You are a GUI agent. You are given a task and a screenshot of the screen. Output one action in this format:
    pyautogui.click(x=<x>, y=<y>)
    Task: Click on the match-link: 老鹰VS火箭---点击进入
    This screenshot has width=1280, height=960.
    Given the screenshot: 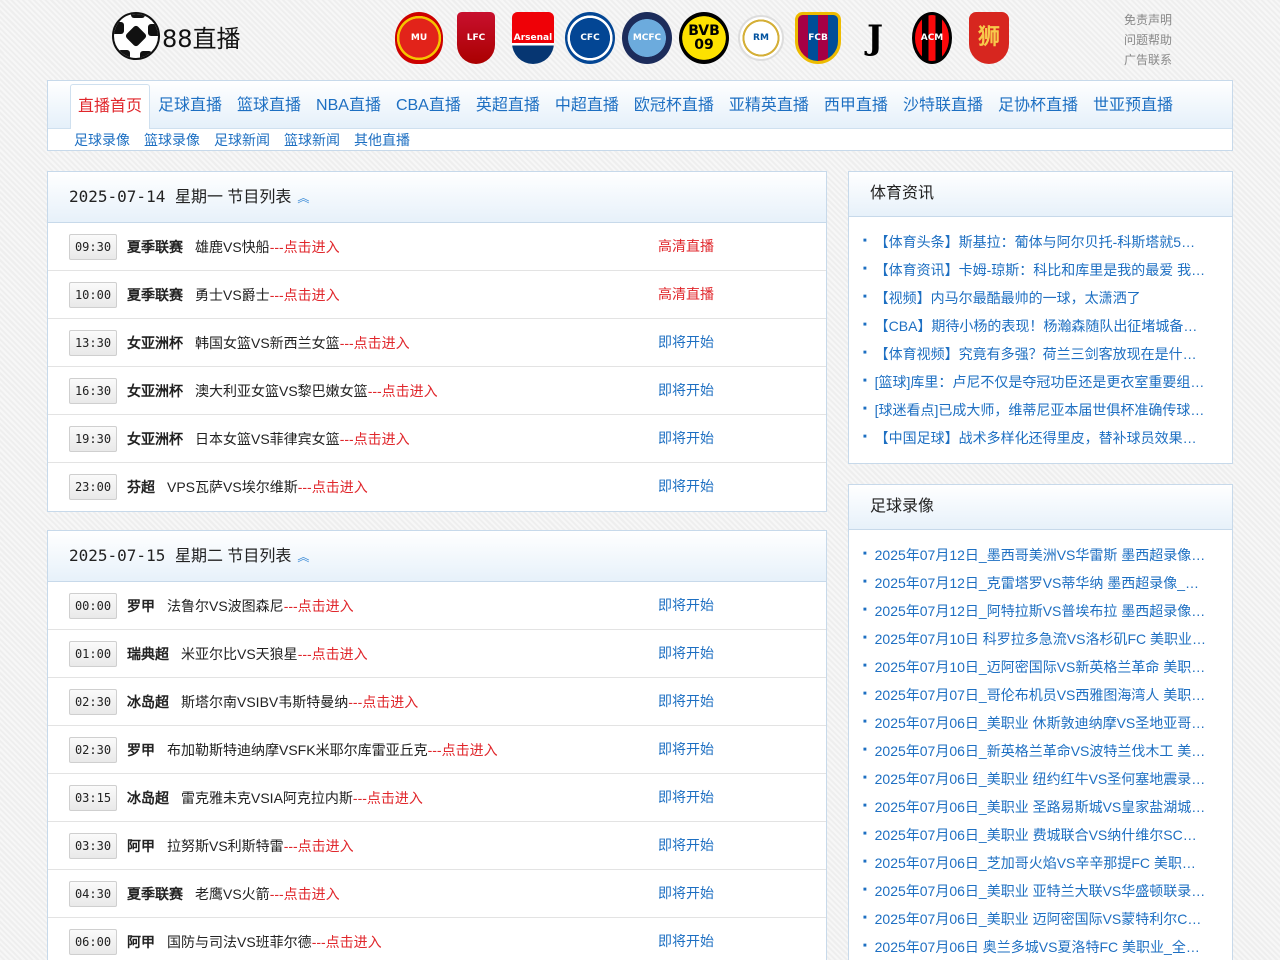 What is the action you would take?
    pyautogui.click(x=267, y=894)
    